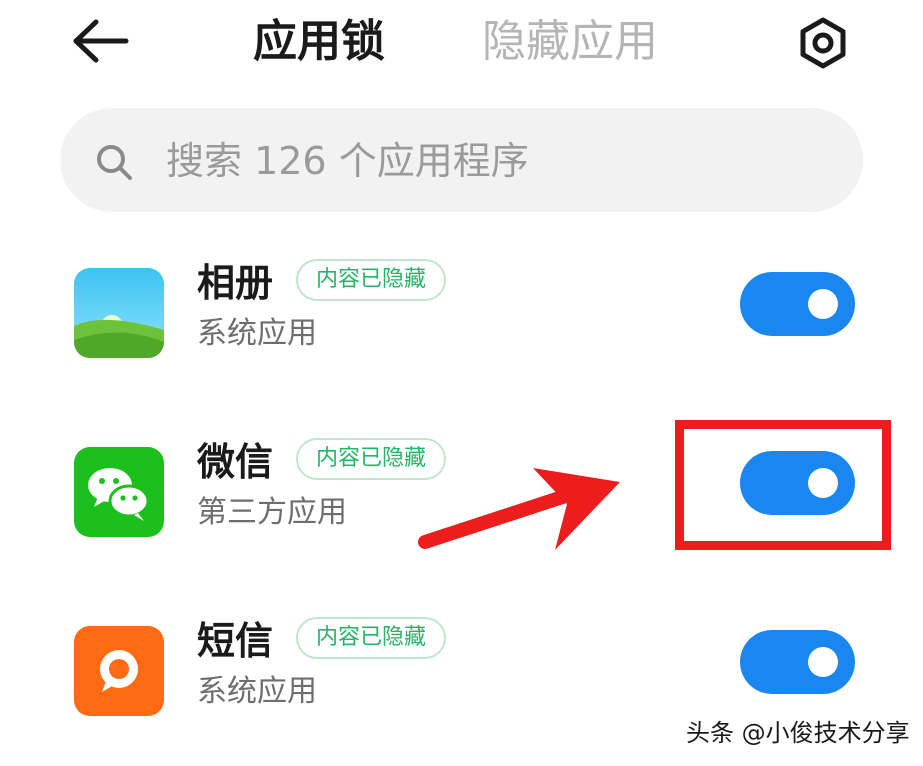  Describe the element at coordinates (319, 42) in the screenshot. I see `tab-app-lock: 应用锁` at that location.